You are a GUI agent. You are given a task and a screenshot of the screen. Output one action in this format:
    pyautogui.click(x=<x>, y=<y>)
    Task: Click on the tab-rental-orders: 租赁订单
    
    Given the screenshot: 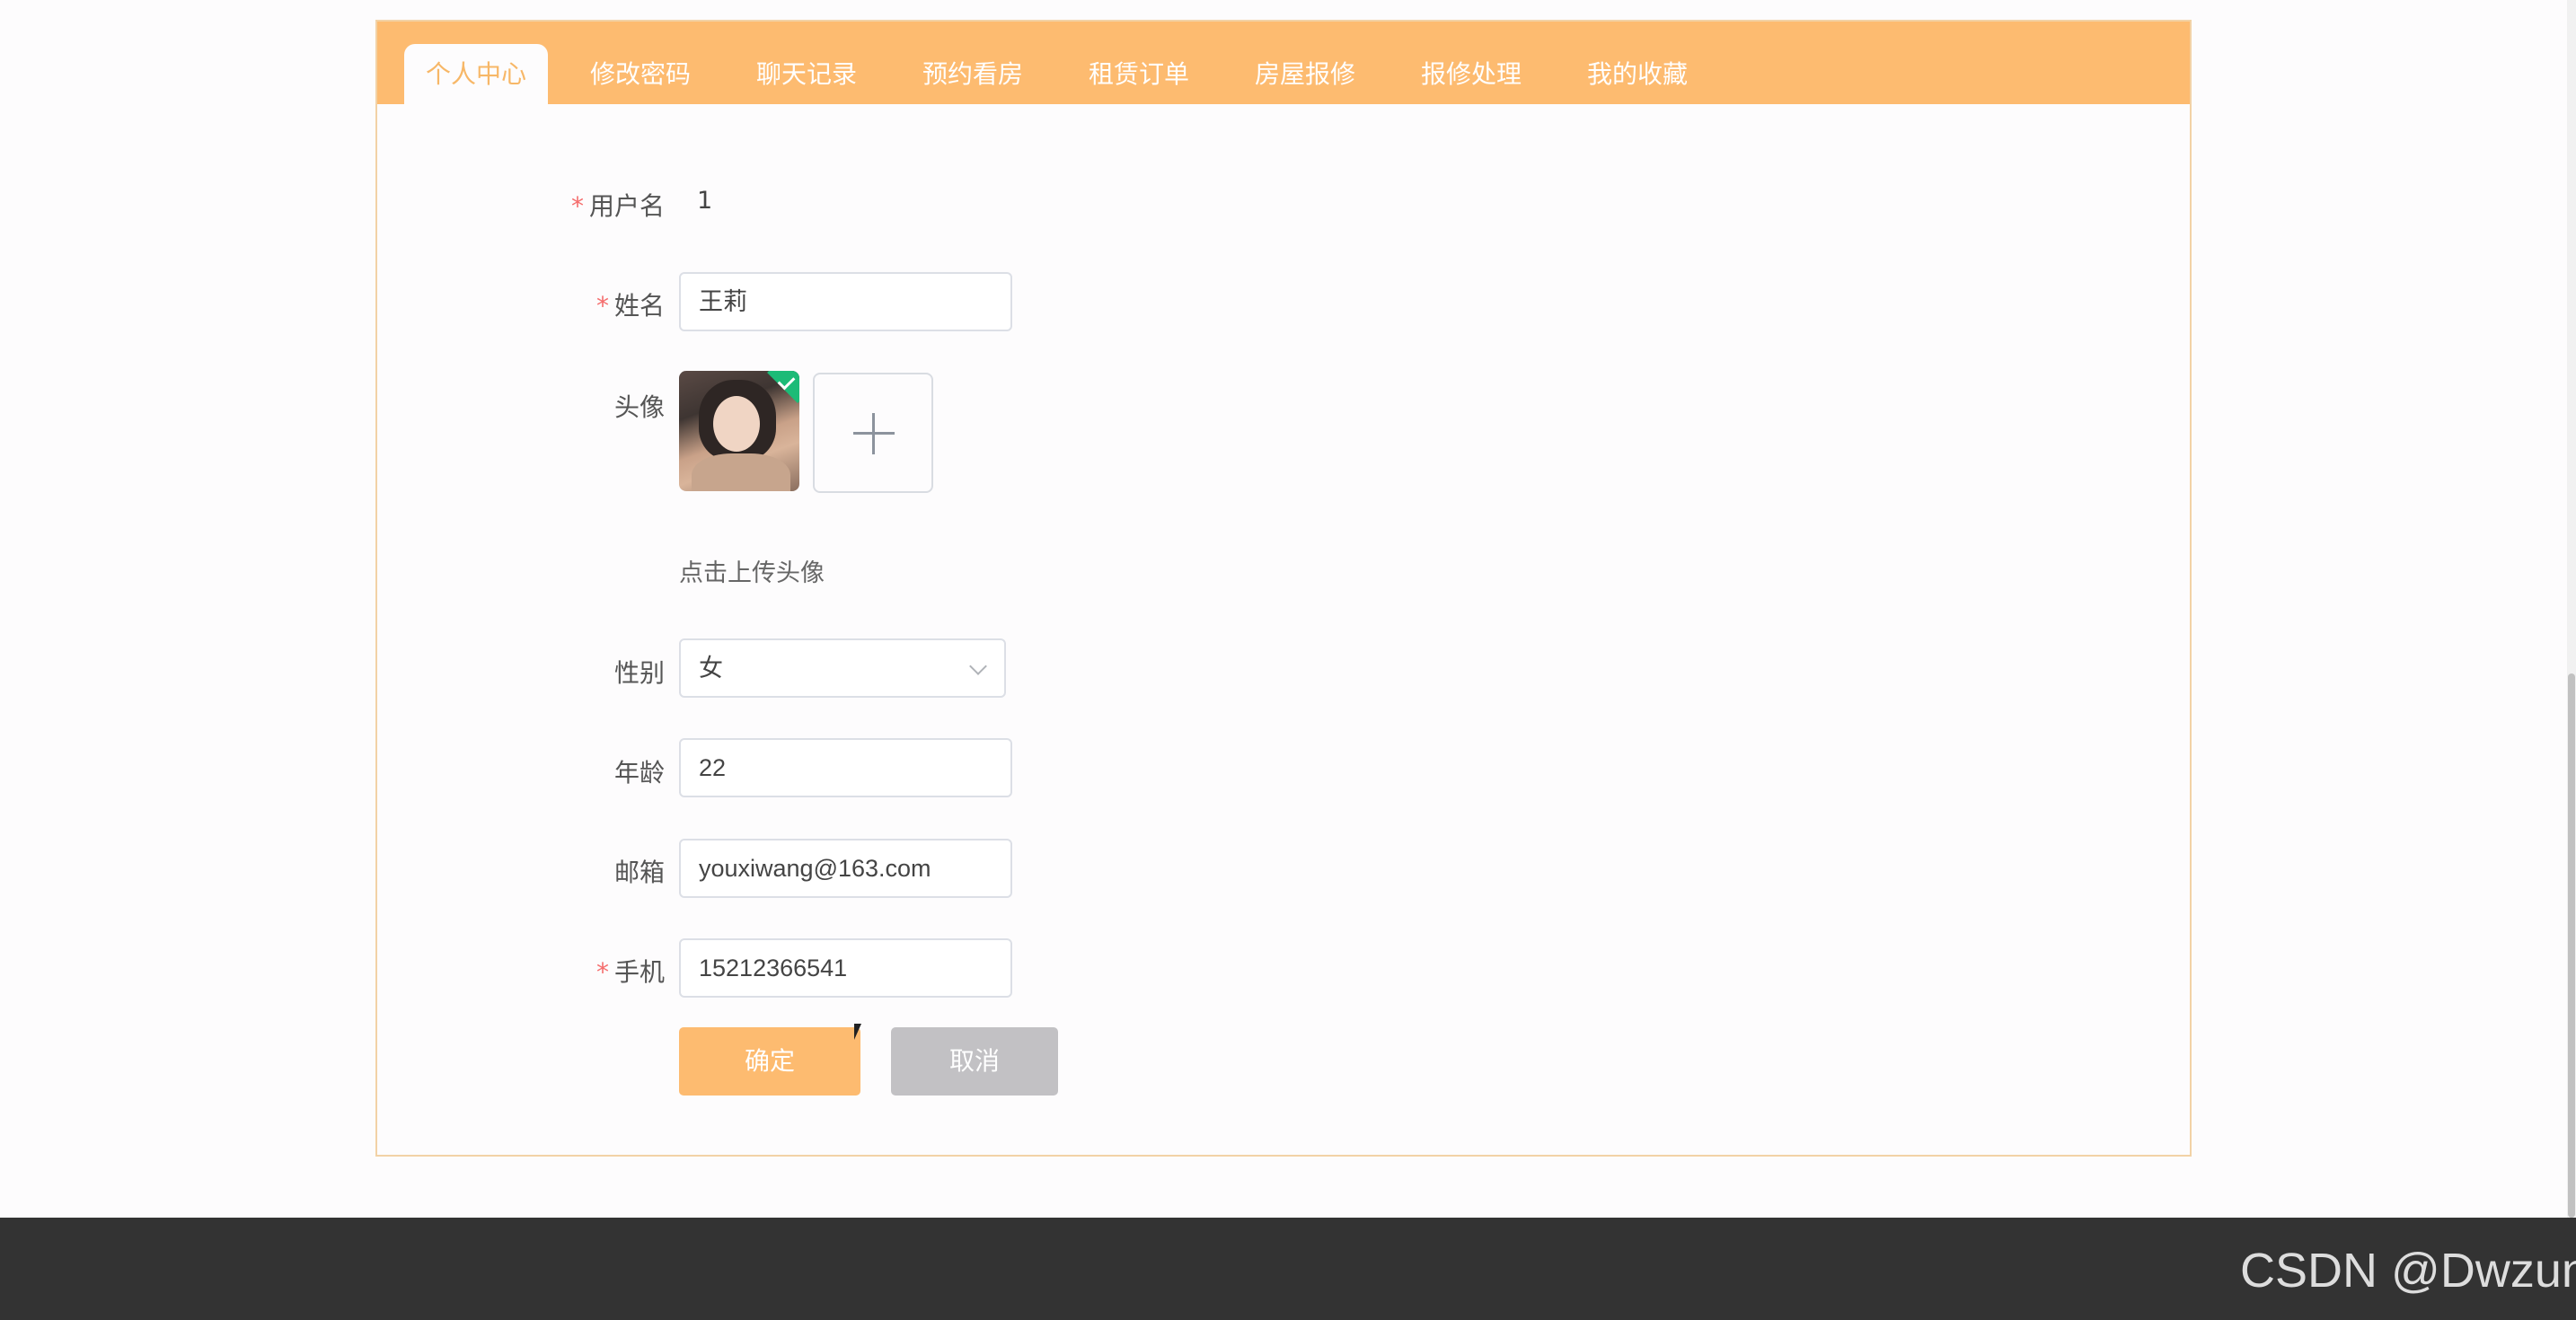 What is the action you would take?
    pyautogui.click(x=1139, y=74)
    